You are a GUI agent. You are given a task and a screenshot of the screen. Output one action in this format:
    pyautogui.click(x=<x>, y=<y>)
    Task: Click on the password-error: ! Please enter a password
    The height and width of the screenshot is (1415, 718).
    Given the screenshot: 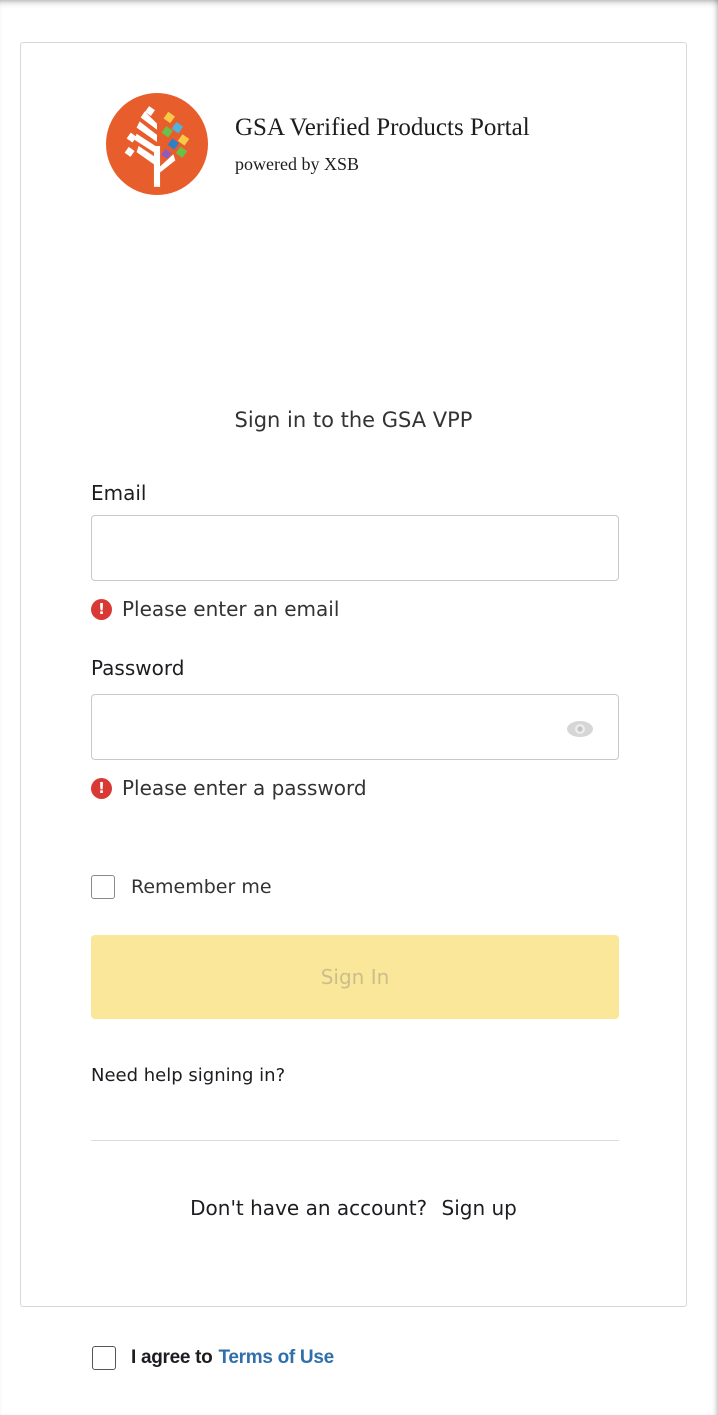 What is the action you would take?
    pyautogui.click(x=229, y=788)
    